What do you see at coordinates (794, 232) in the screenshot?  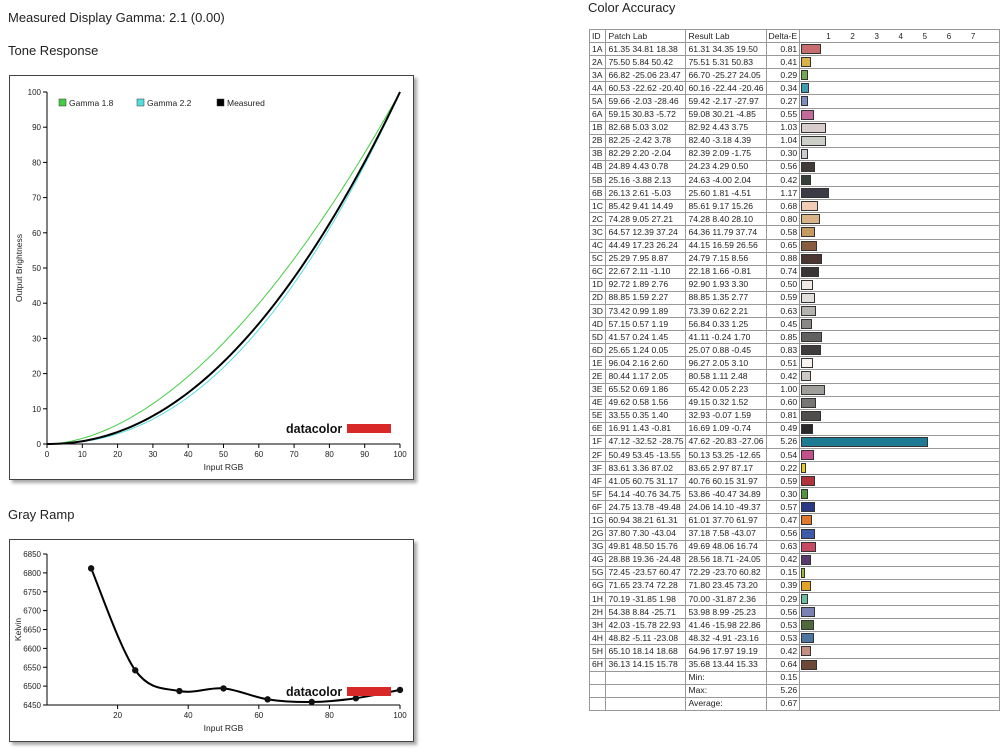 I see `table-row: 3C 64.57 12.39 37.24 64.36 11.79 37.74 0.58` at bounding box center [794, 232].